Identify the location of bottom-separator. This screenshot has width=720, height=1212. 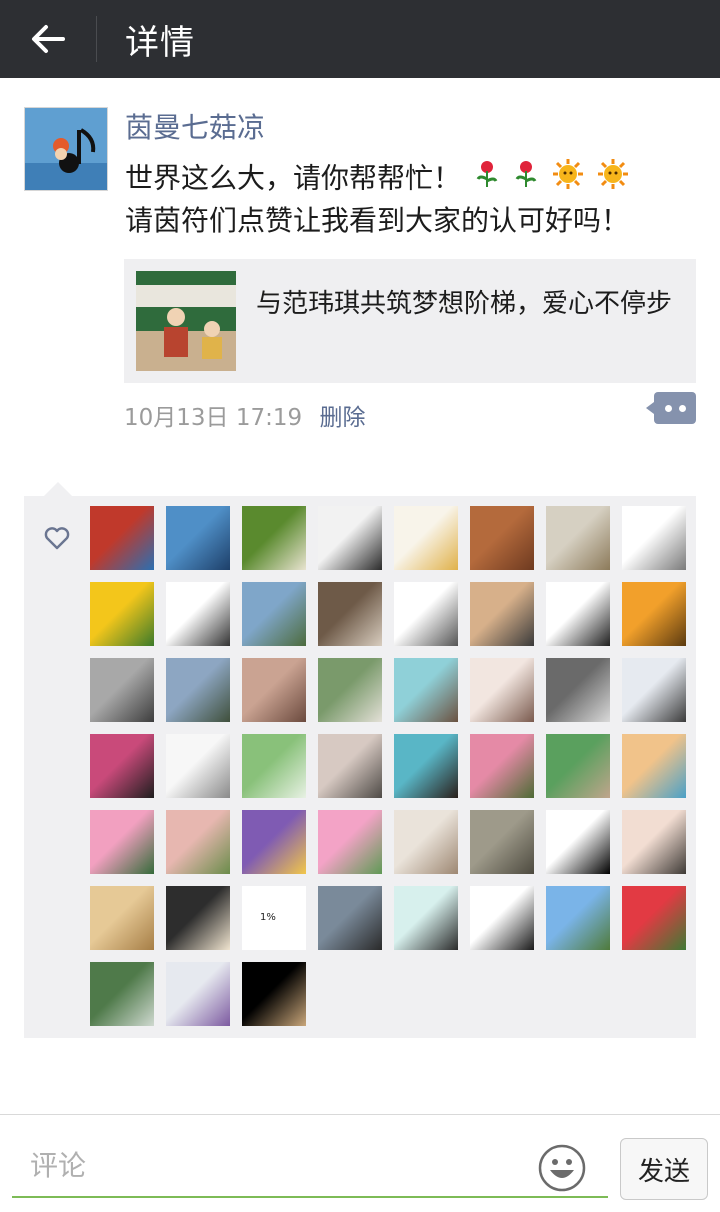
(360, 1114).